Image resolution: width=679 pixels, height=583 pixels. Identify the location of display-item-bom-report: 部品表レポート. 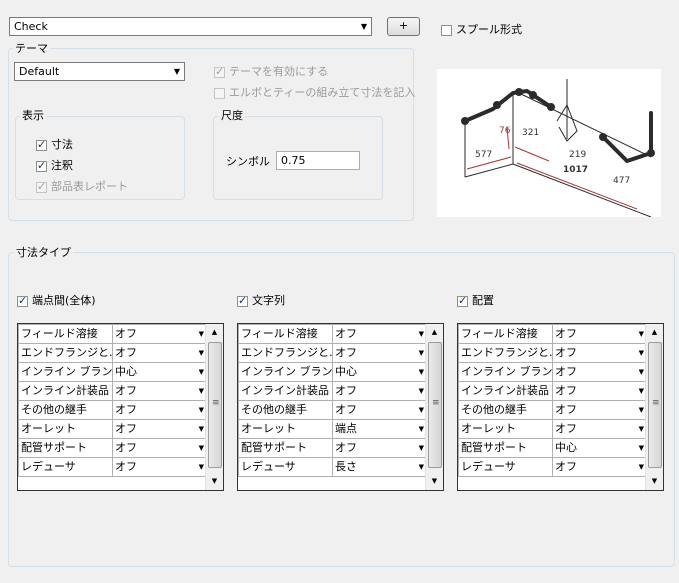
(82, 187).